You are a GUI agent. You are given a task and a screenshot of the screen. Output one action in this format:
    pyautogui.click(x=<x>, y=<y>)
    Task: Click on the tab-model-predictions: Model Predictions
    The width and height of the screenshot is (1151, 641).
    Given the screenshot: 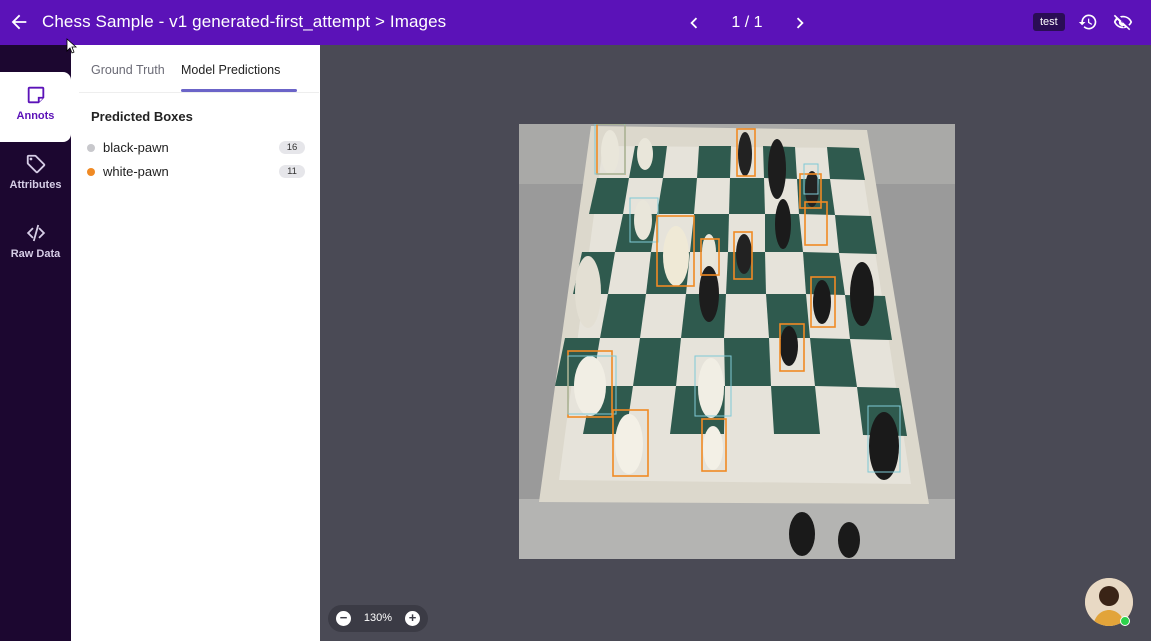 What is the action you would take?
    pyautogui.click(x=230, y=70)
    